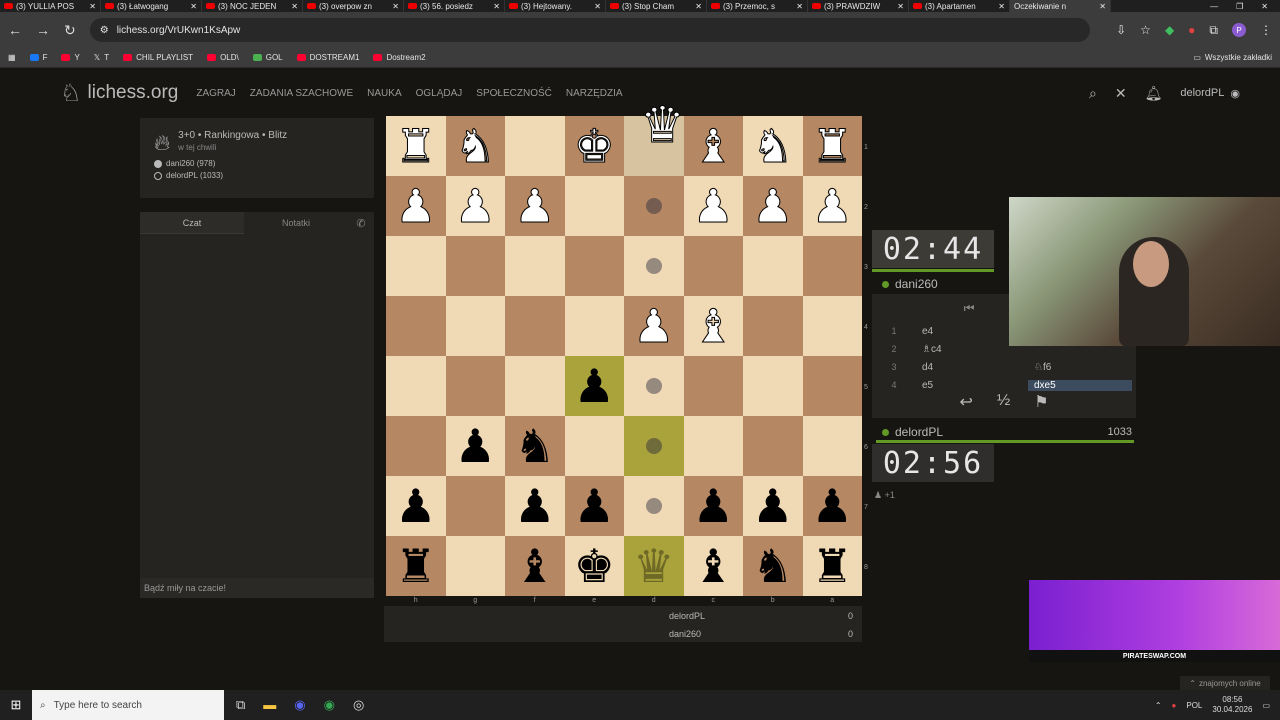 The width and height of the screenshot is (1280, 720). Describe the element at coordinates (358, 705) in the screenshot. I see `obs-icon: ◎` at that location.